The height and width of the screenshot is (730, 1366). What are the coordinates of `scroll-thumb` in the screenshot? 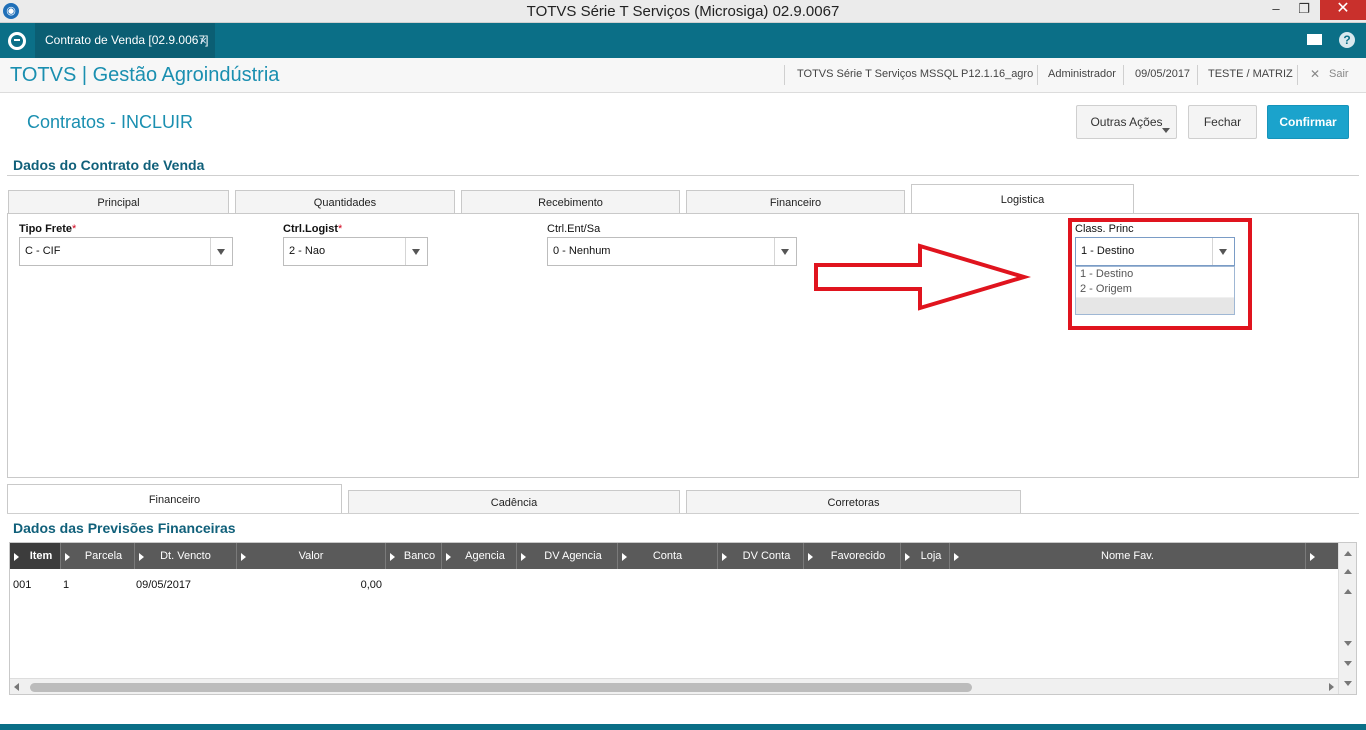 It's located at (501, 687).